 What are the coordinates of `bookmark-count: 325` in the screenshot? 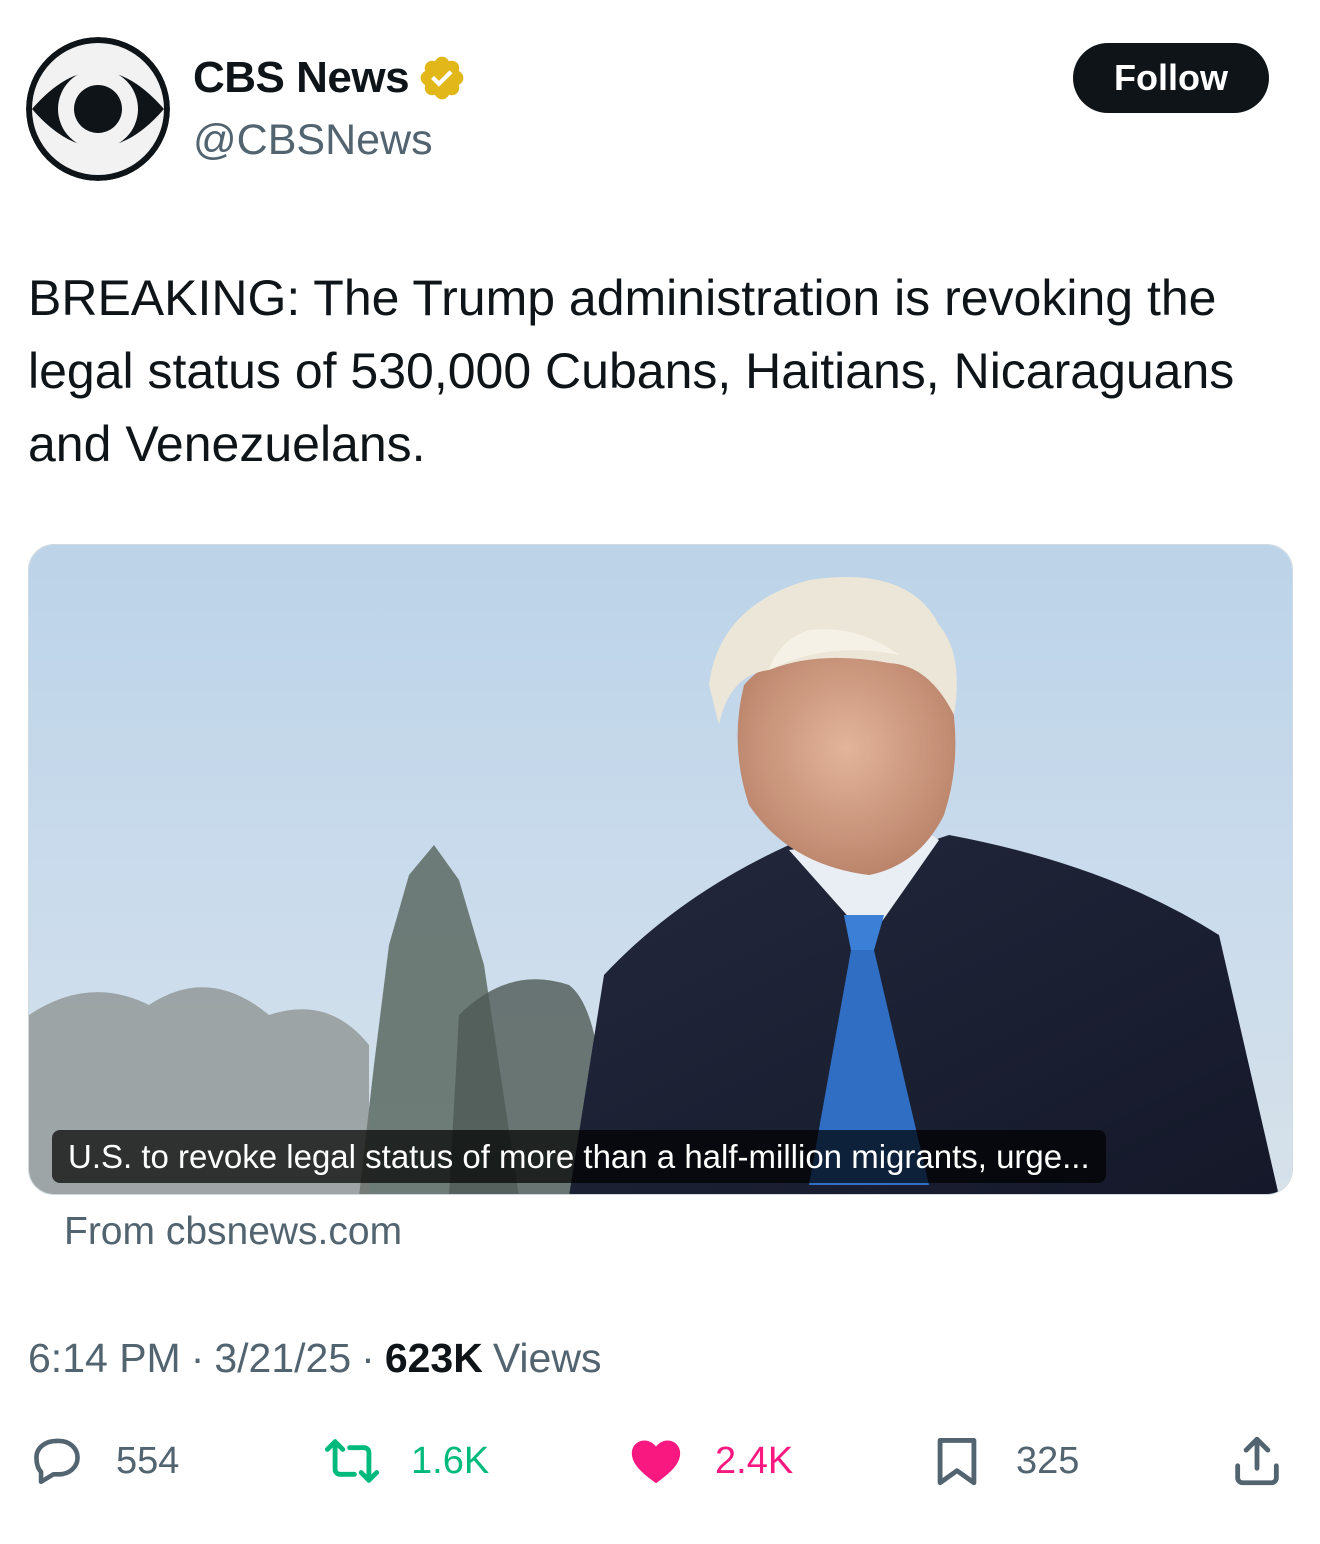 It's located at (1048, 1460).